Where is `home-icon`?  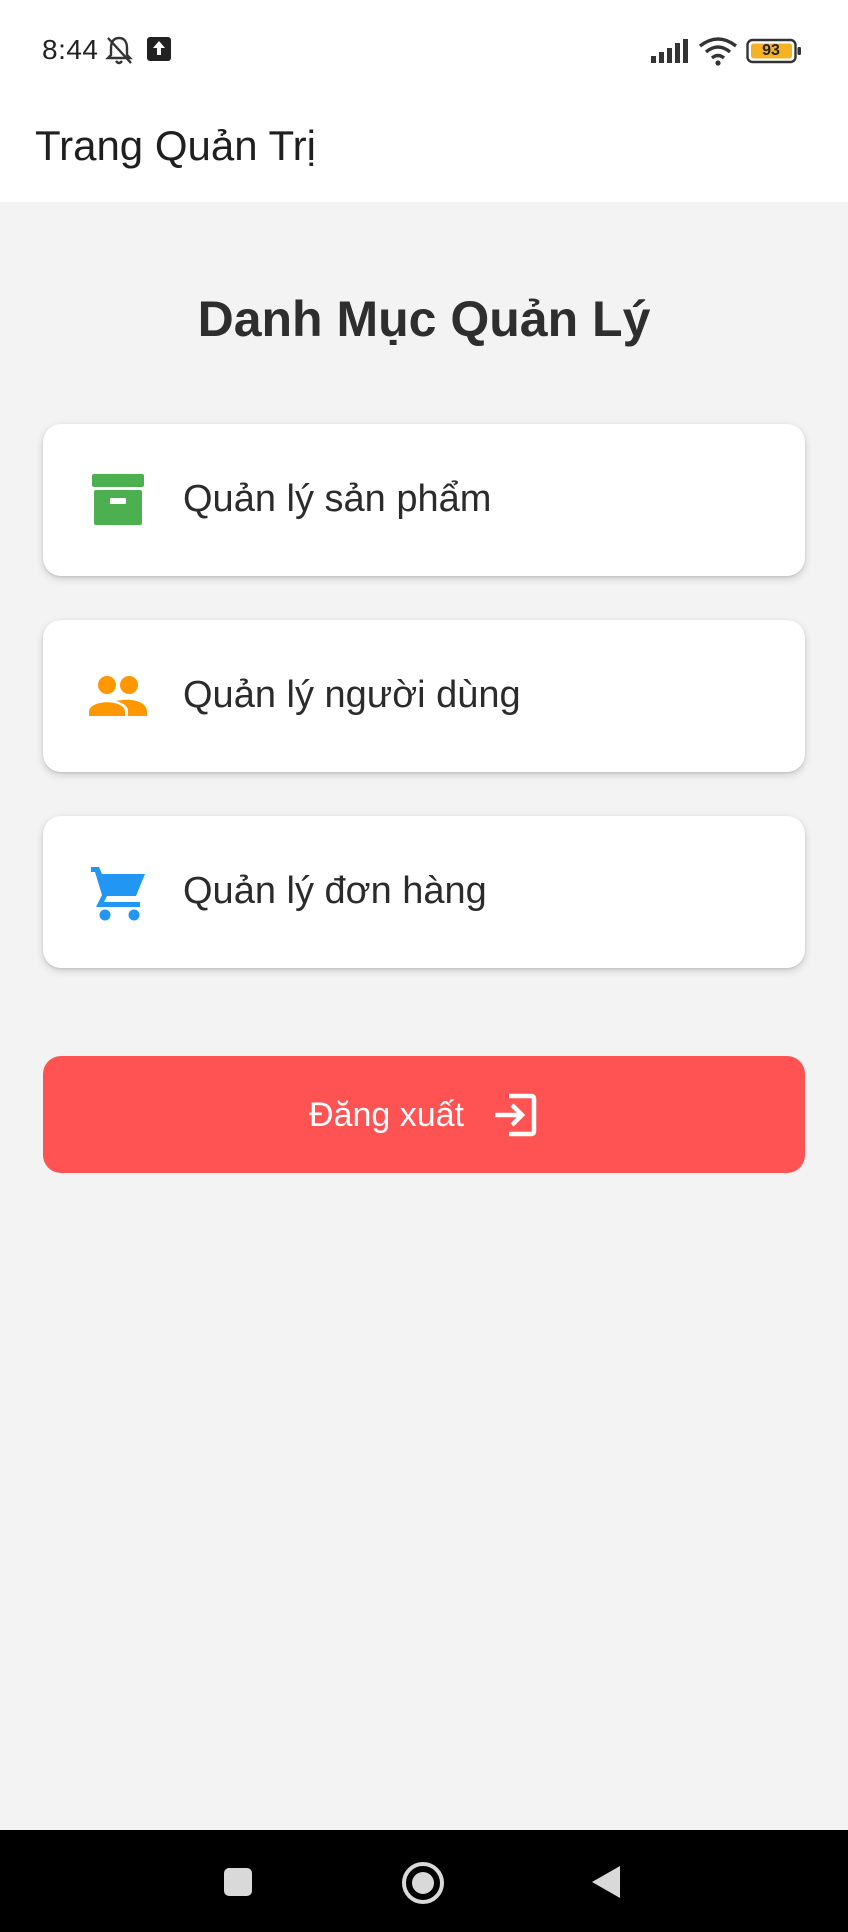 home-icon is located at coordinates (423, 1883).